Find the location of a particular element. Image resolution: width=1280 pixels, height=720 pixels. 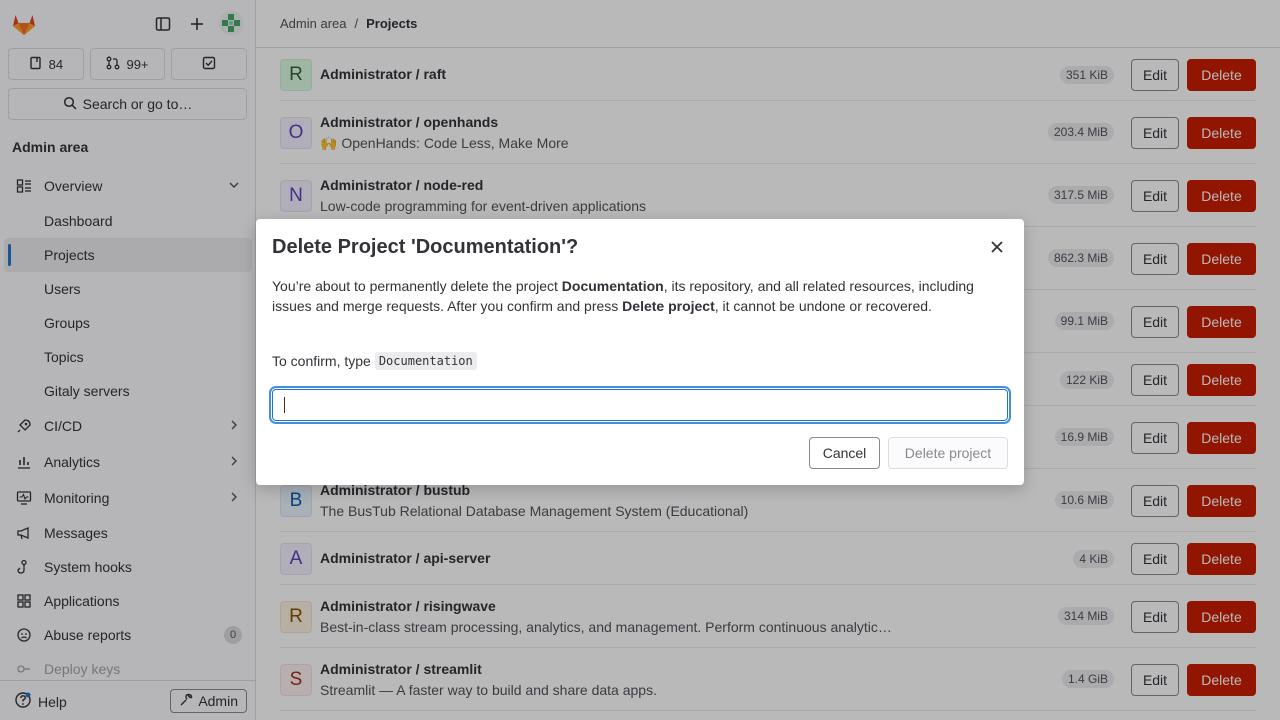

modal-body-project: Documentation is located at coordinates (612, 286).